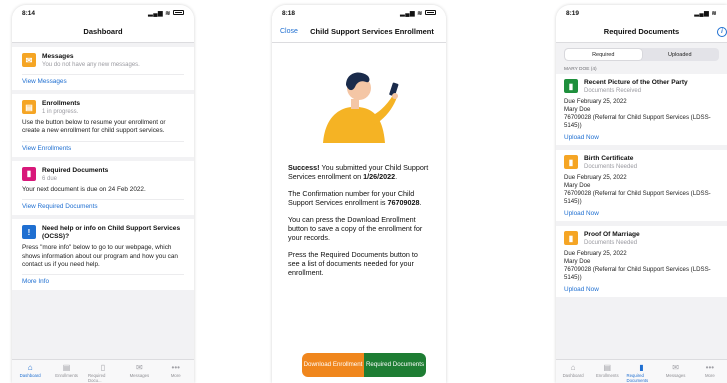 The height and width of the screenshot is (383, 727). I want to click on status-bar: 8:18 ▂▄▆ ≋, so click(359, 13).